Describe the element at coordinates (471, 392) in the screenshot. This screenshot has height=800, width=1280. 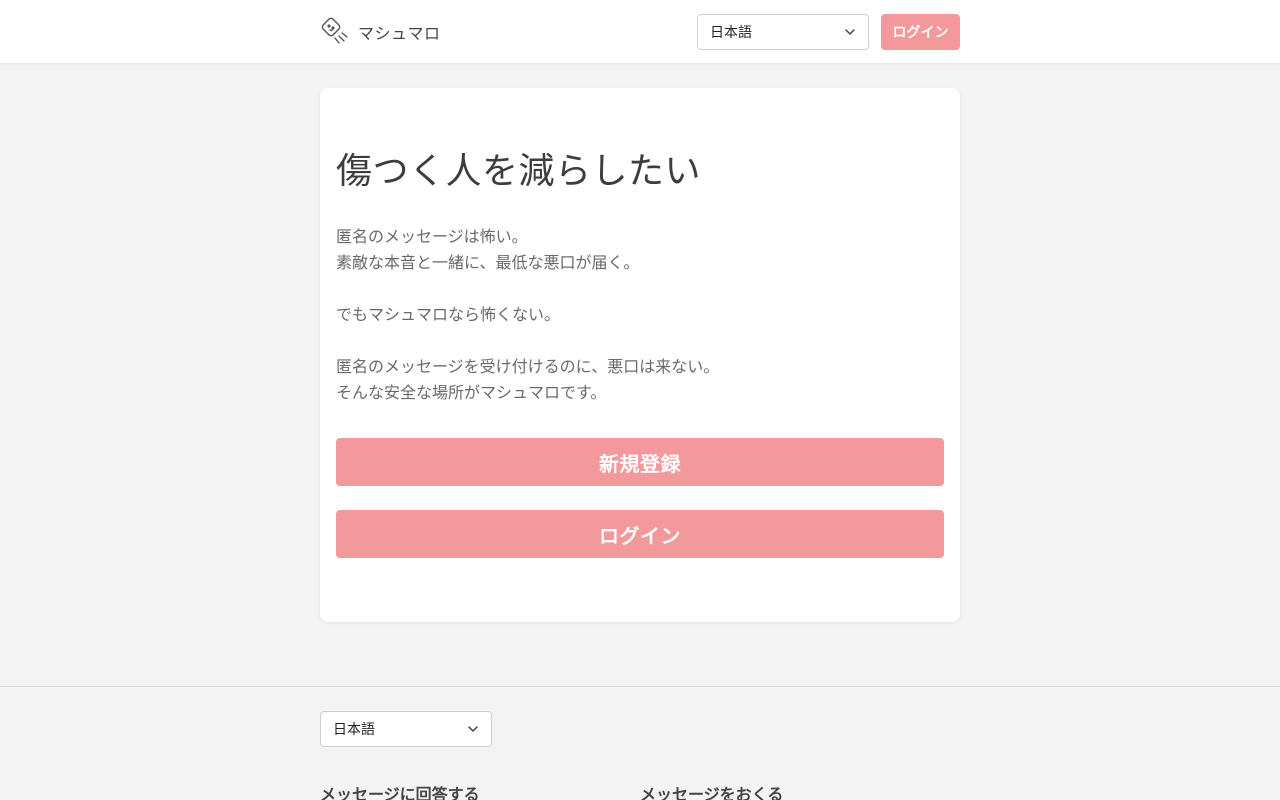
I see `hero-line: そんな安全な場所がマシュマロです。` at that location.